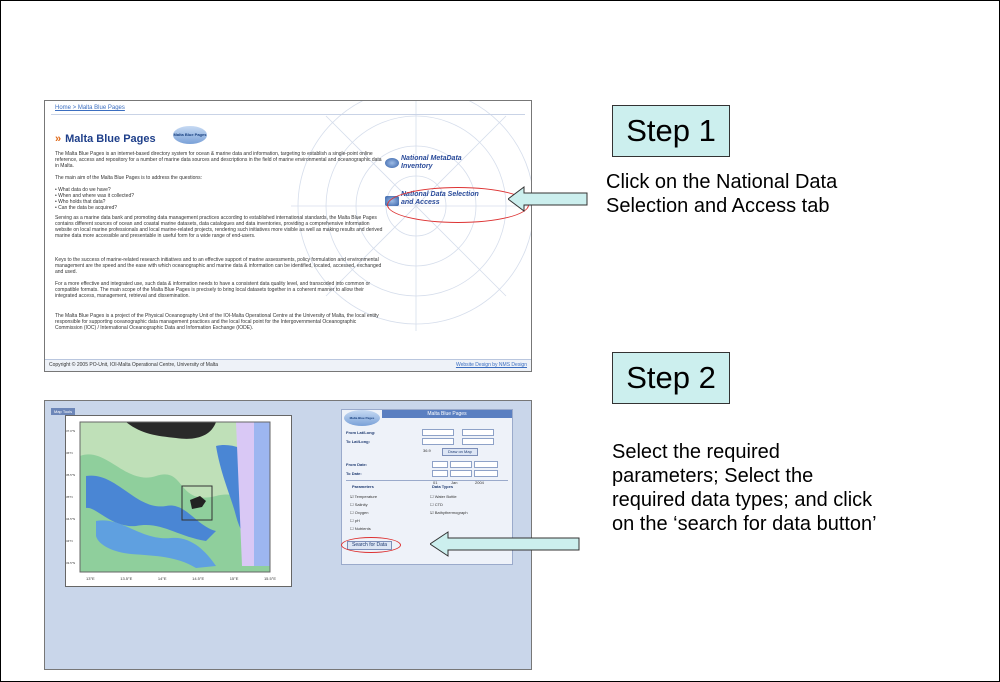  I want to click on datatype-checkbox-ctd: ☐ CTD, so click(436, 504).